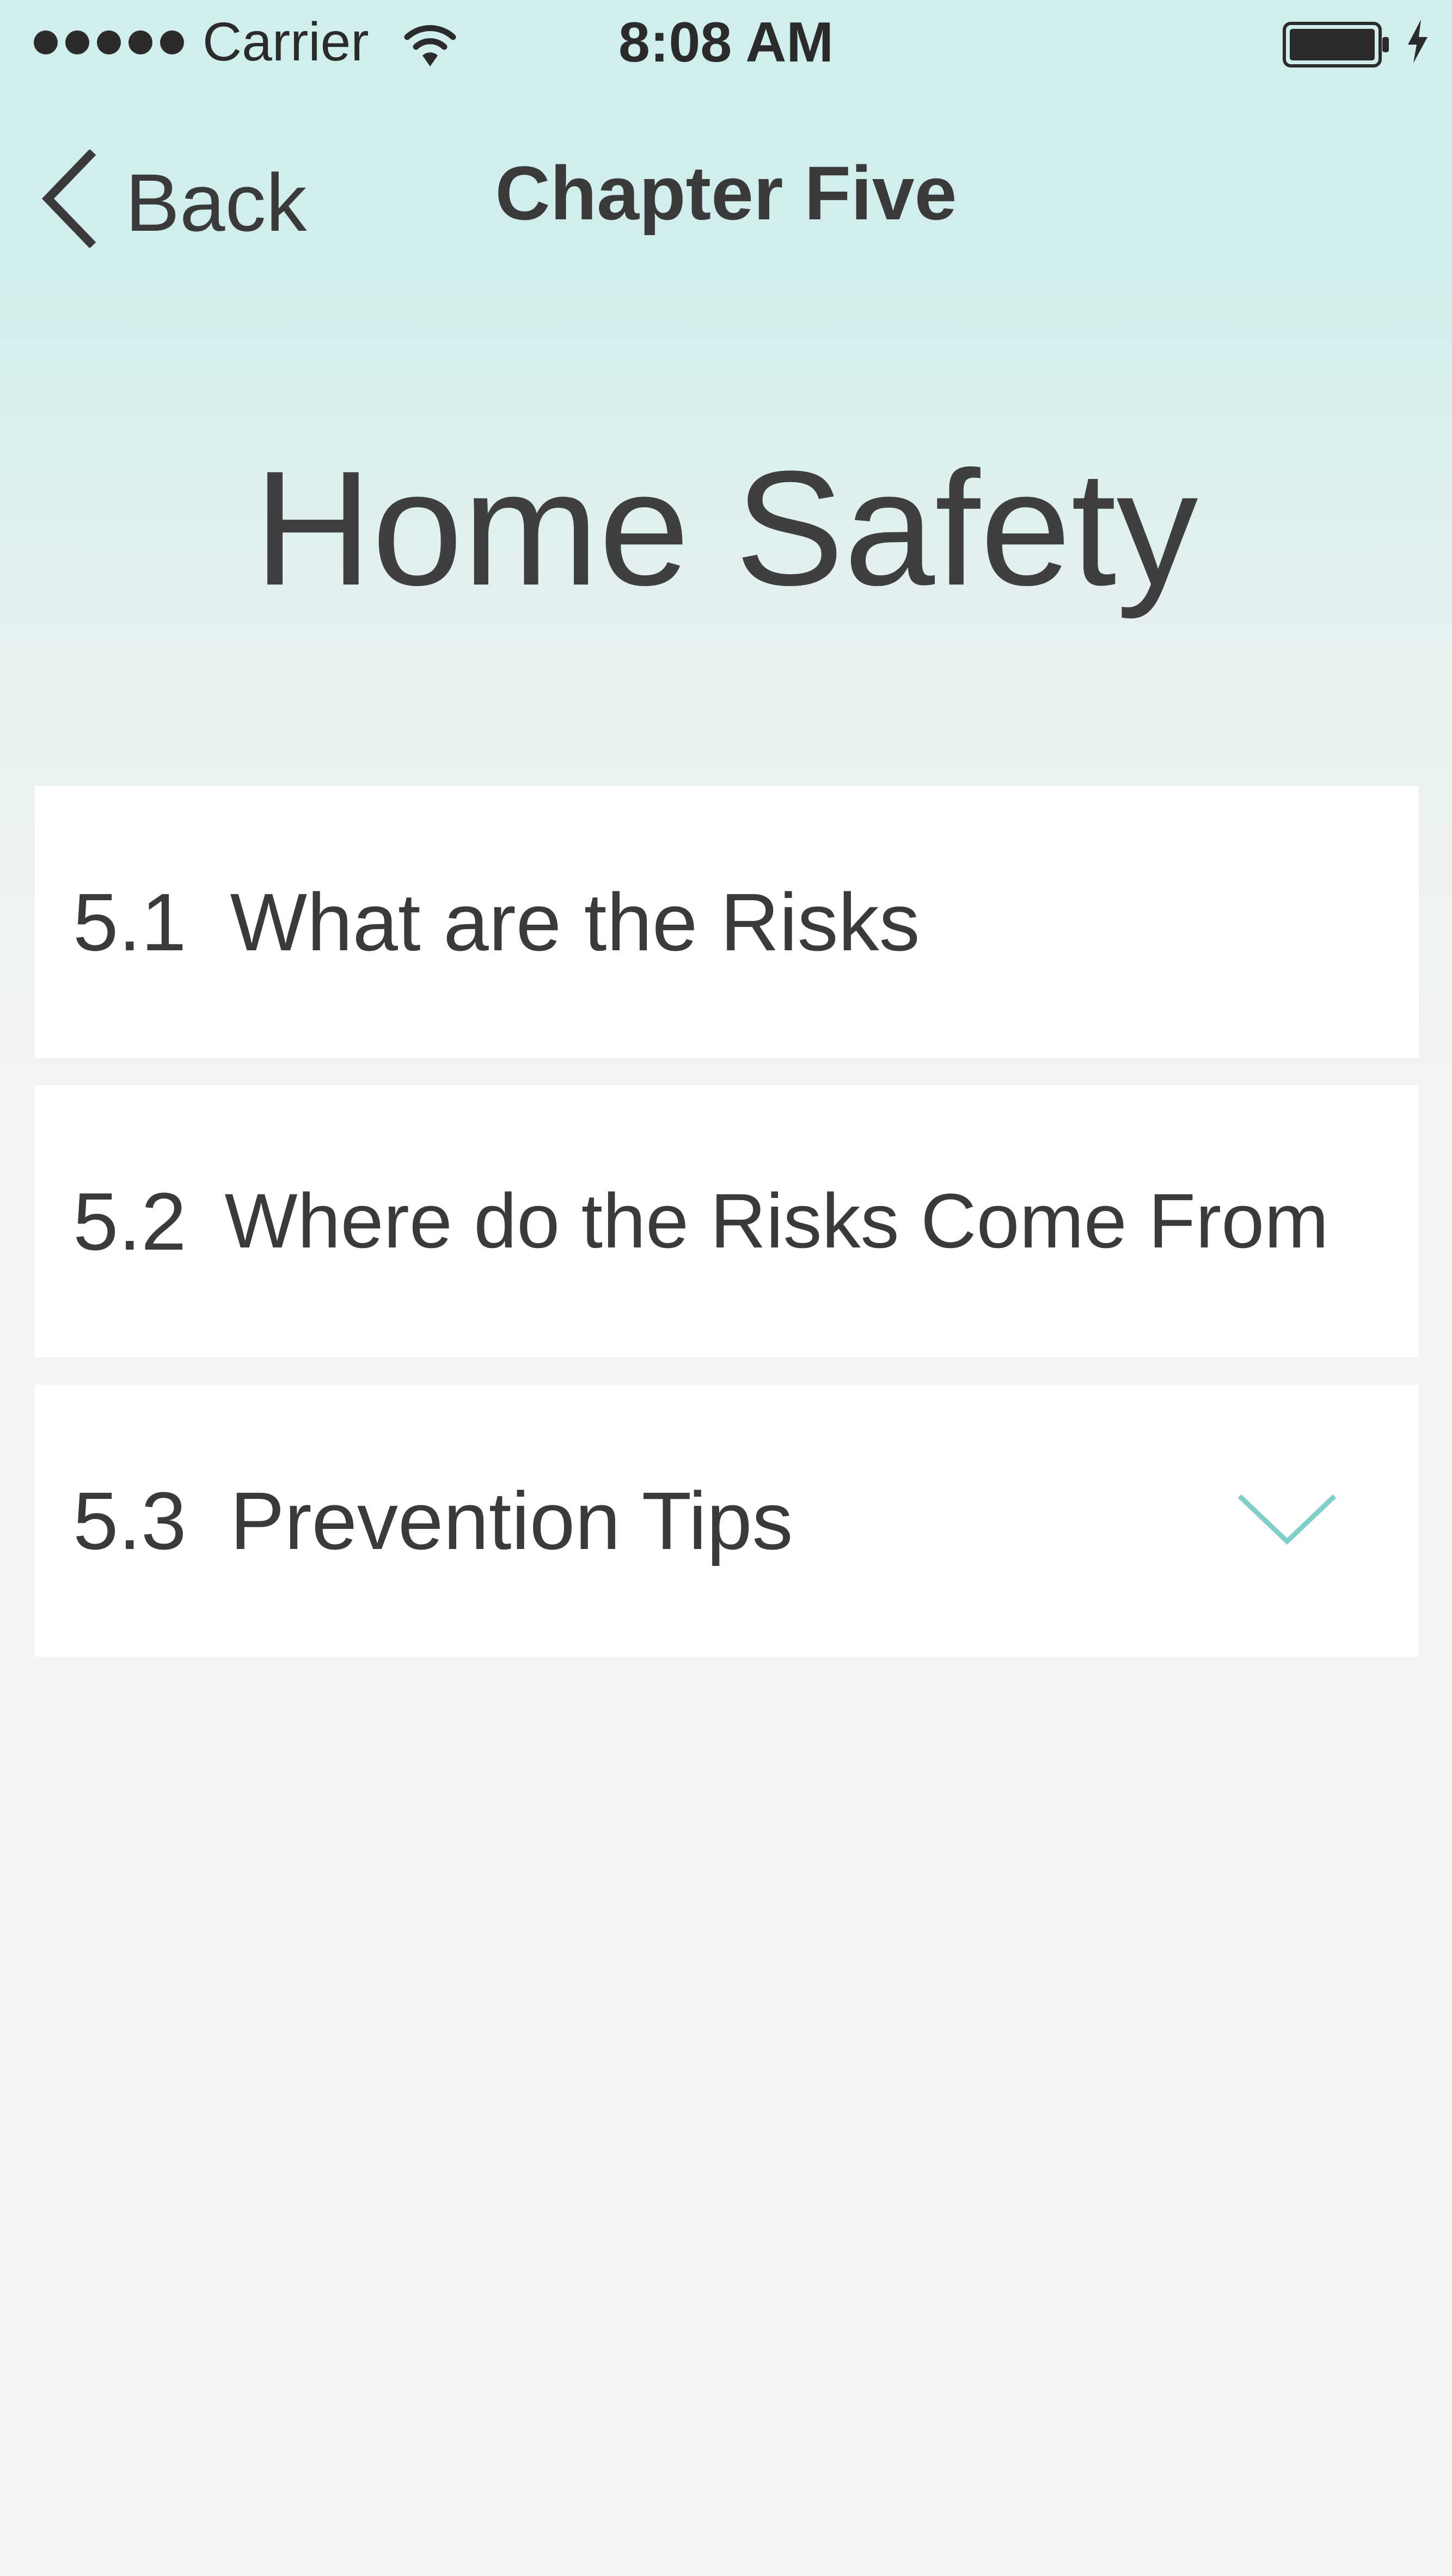 The image size is (1452, 2576). I want to click on chevron-down-icon, so click(1287, 1520).